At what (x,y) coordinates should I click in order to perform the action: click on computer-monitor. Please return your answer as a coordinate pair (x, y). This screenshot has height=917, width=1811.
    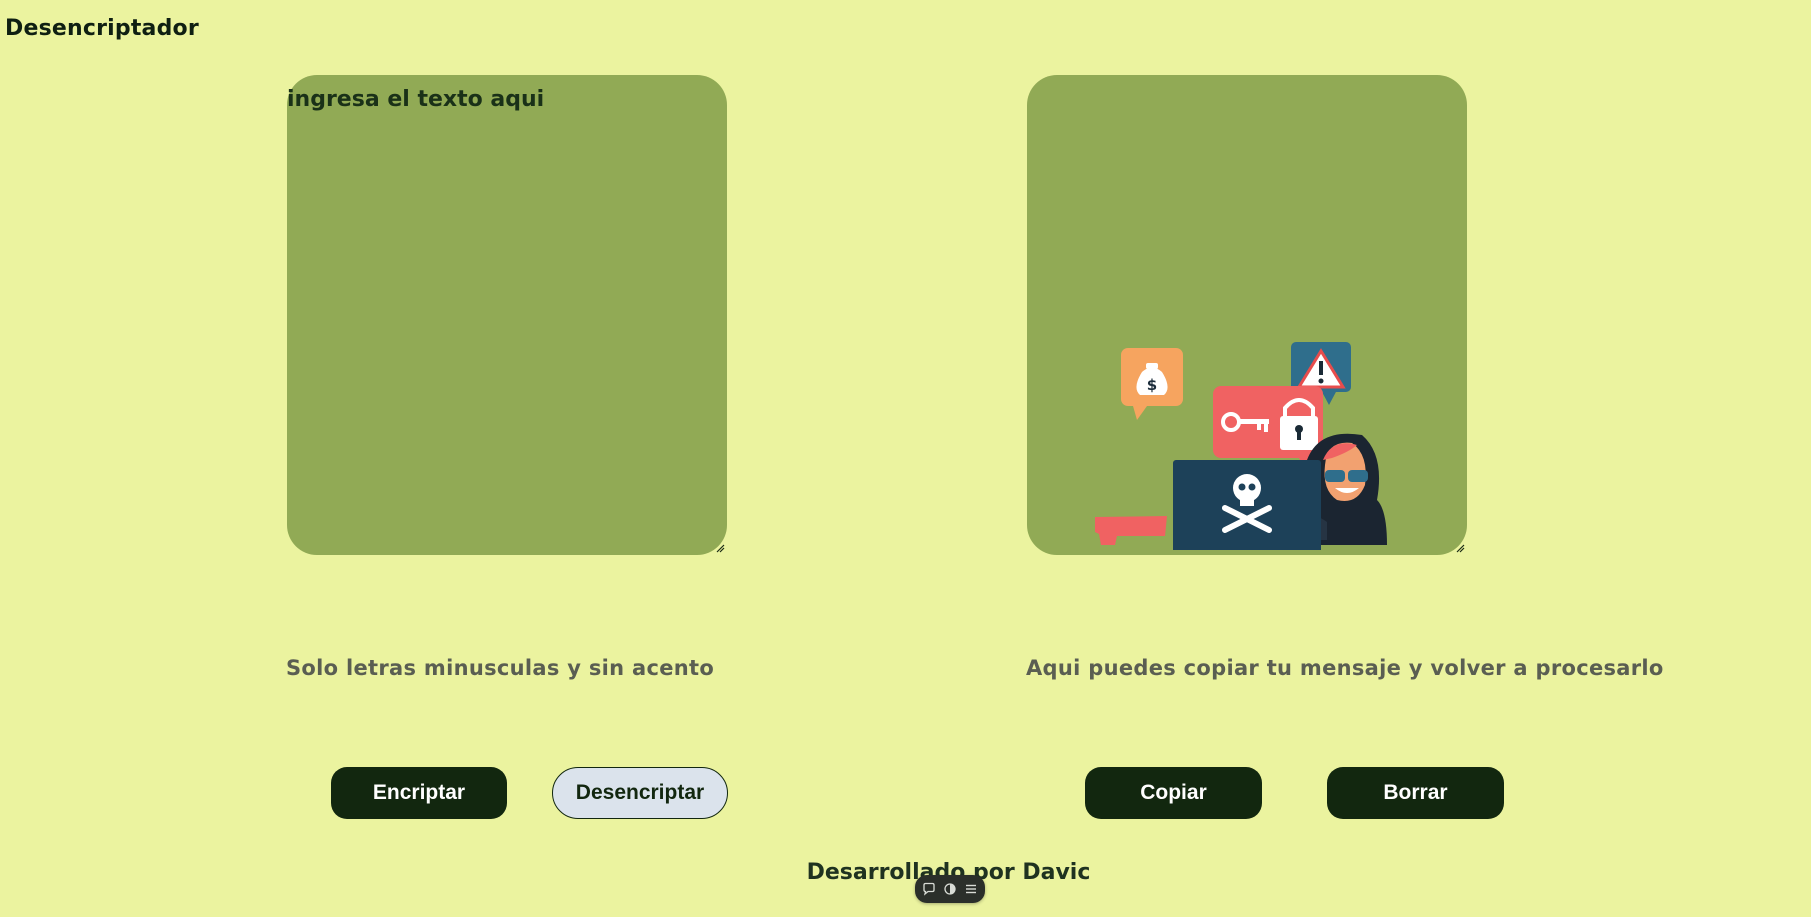
    Looking at the image, I should click on (1247, 505).